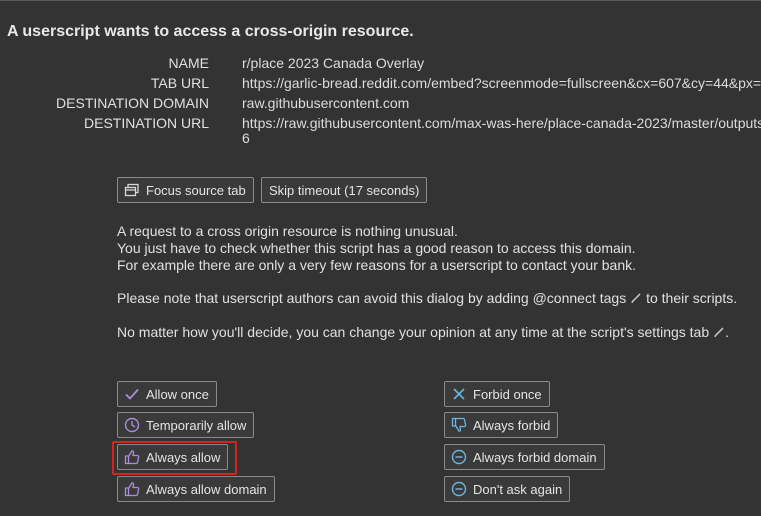 This screenshot has width=761, height=516. Describe the element at coordinates (206, 489) in the screenshot. I see `always-allow-domain-label: Always allow domain` at that location.